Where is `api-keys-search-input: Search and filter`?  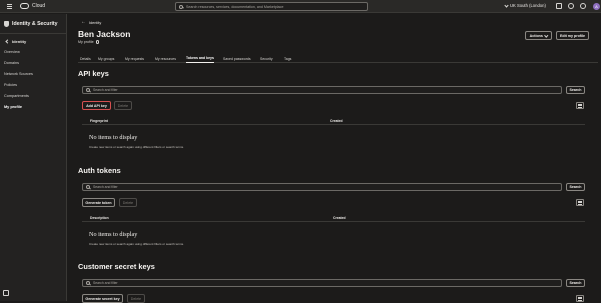 api-keys-search-input: Search and filter is located at coordinates (322, 90).